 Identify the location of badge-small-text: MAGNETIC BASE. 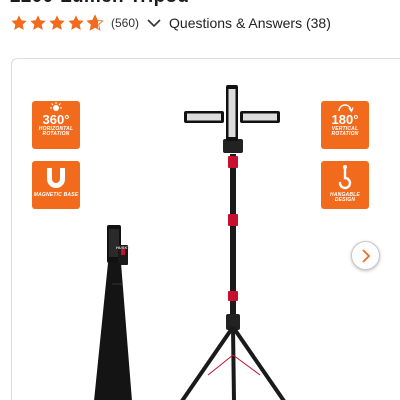
(56, 195).